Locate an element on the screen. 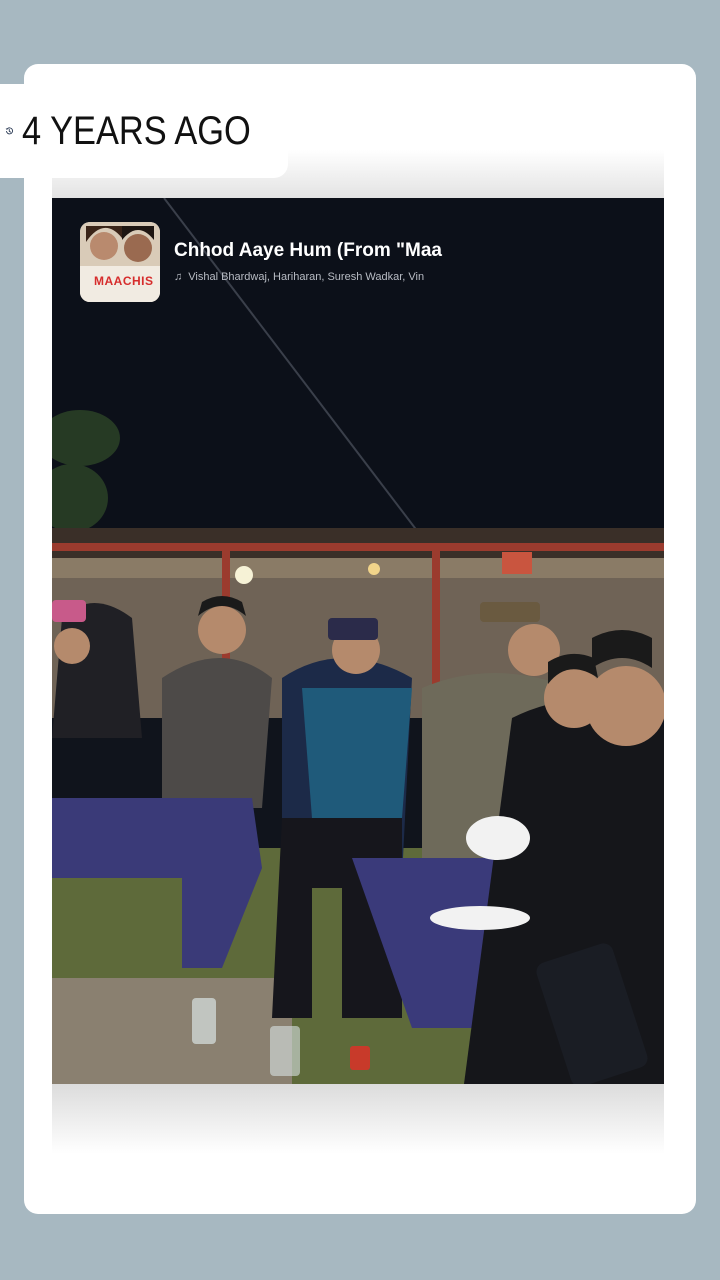 The width and height of the screenshot is (720, 1280). album-art-image is located at coordinates (120, 262).